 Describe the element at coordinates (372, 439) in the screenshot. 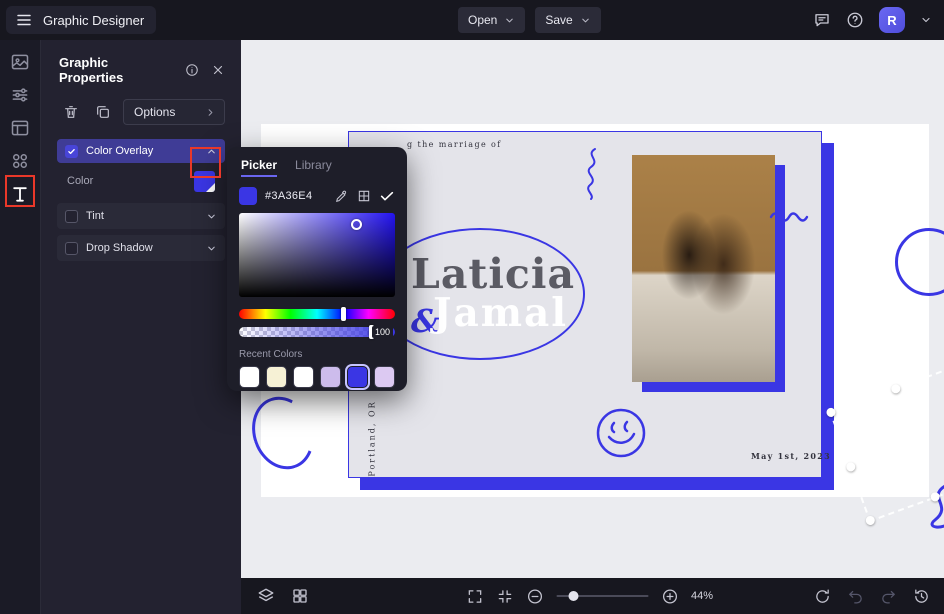

I see `location-text: Portland, OR` at that location.